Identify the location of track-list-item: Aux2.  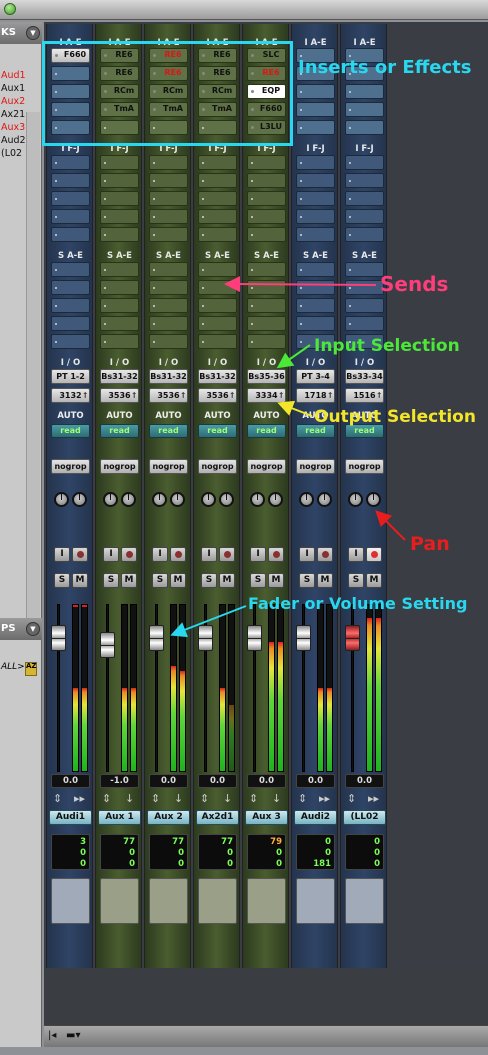
(21, 101).